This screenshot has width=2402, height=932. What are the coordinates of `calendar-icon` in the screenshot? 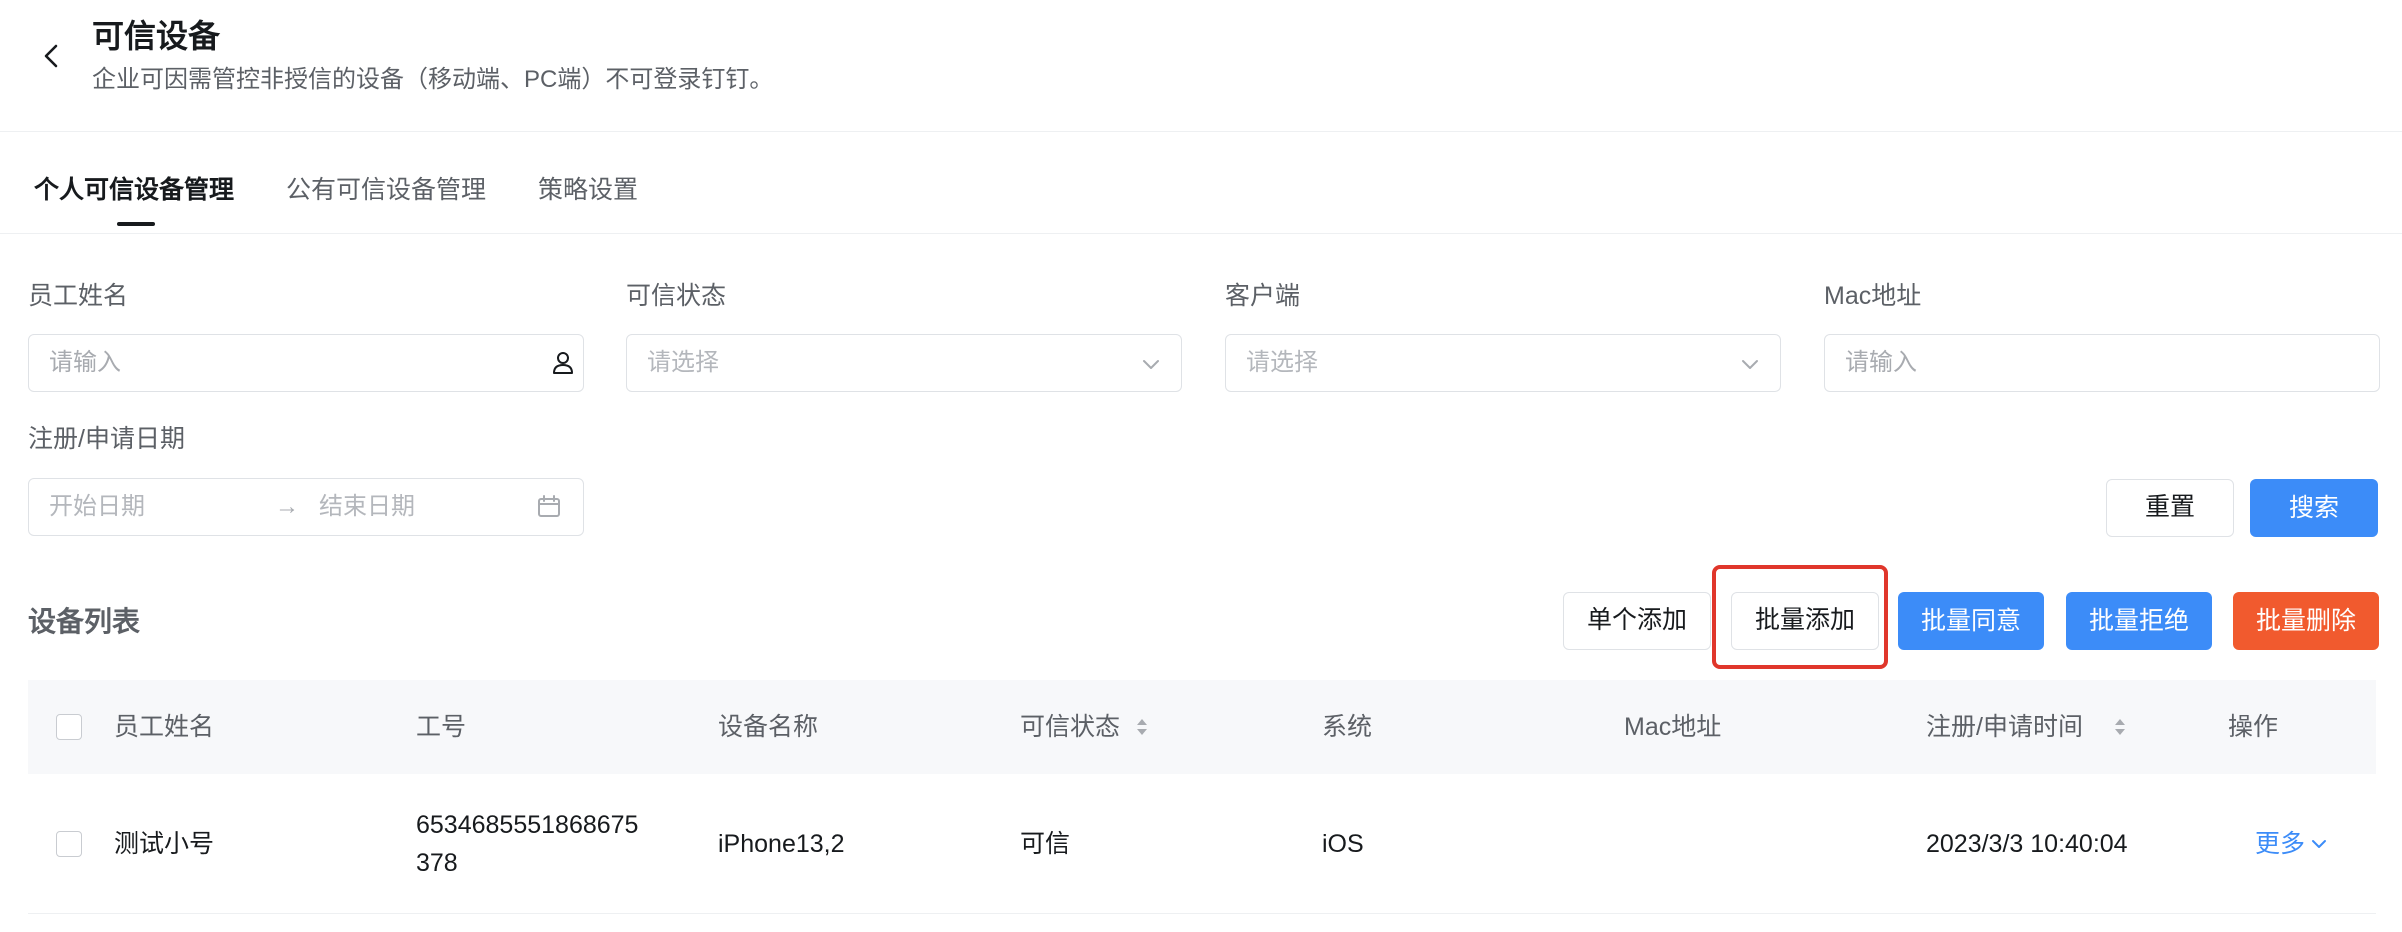 It's located at (549, 506).